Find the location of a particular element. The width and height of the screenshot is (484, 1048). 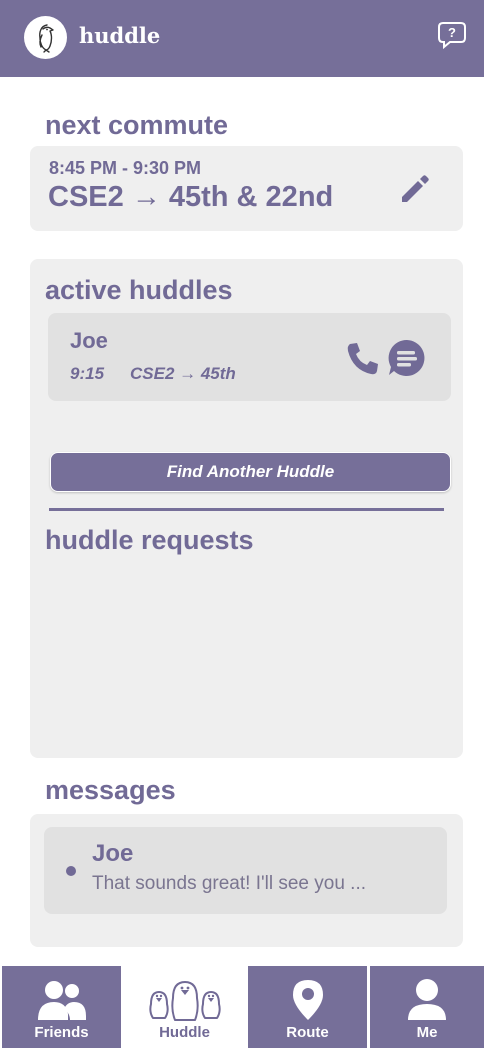

tab-huddle: Huddle is located at coordinates (184, 1007).